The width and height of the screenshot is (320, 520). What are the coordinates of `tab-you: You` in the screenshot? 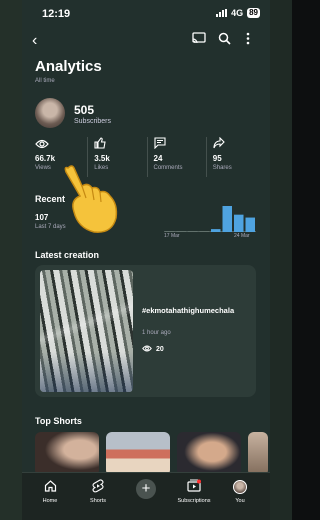 It's located at (240, 491).